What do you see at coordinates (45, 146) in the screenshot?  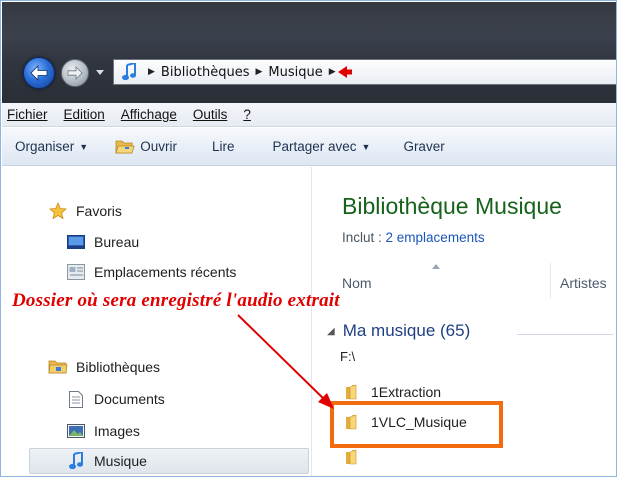 I see `organiser-label: Organiser` at bounding box center [45, 146].